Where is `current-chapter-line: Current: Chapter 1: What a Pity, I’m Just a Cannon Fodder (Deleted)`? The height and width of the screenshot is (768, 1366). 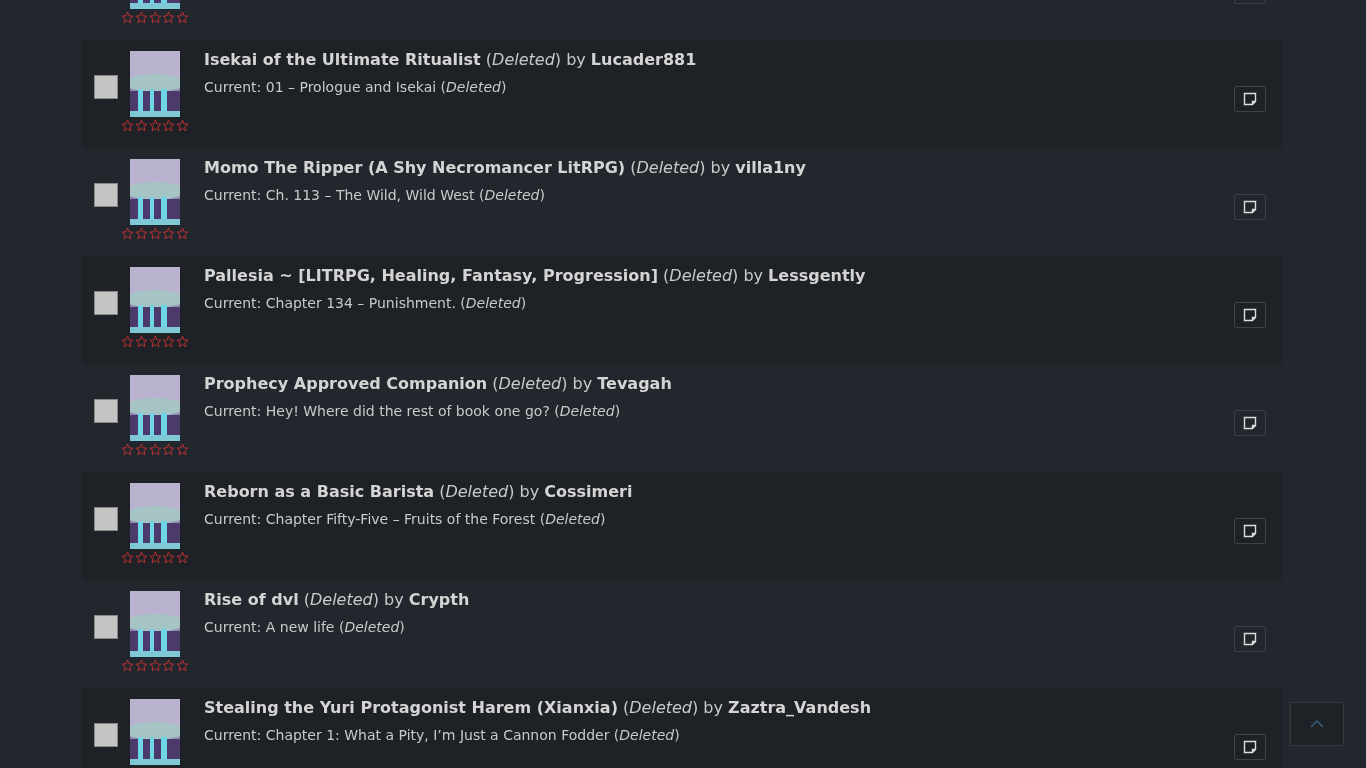
current-chapter-line: Current: Chapter 1: What a Pity, I’m Just a Cannon Fodder (Deleted) is located at coordinates (442, 735).